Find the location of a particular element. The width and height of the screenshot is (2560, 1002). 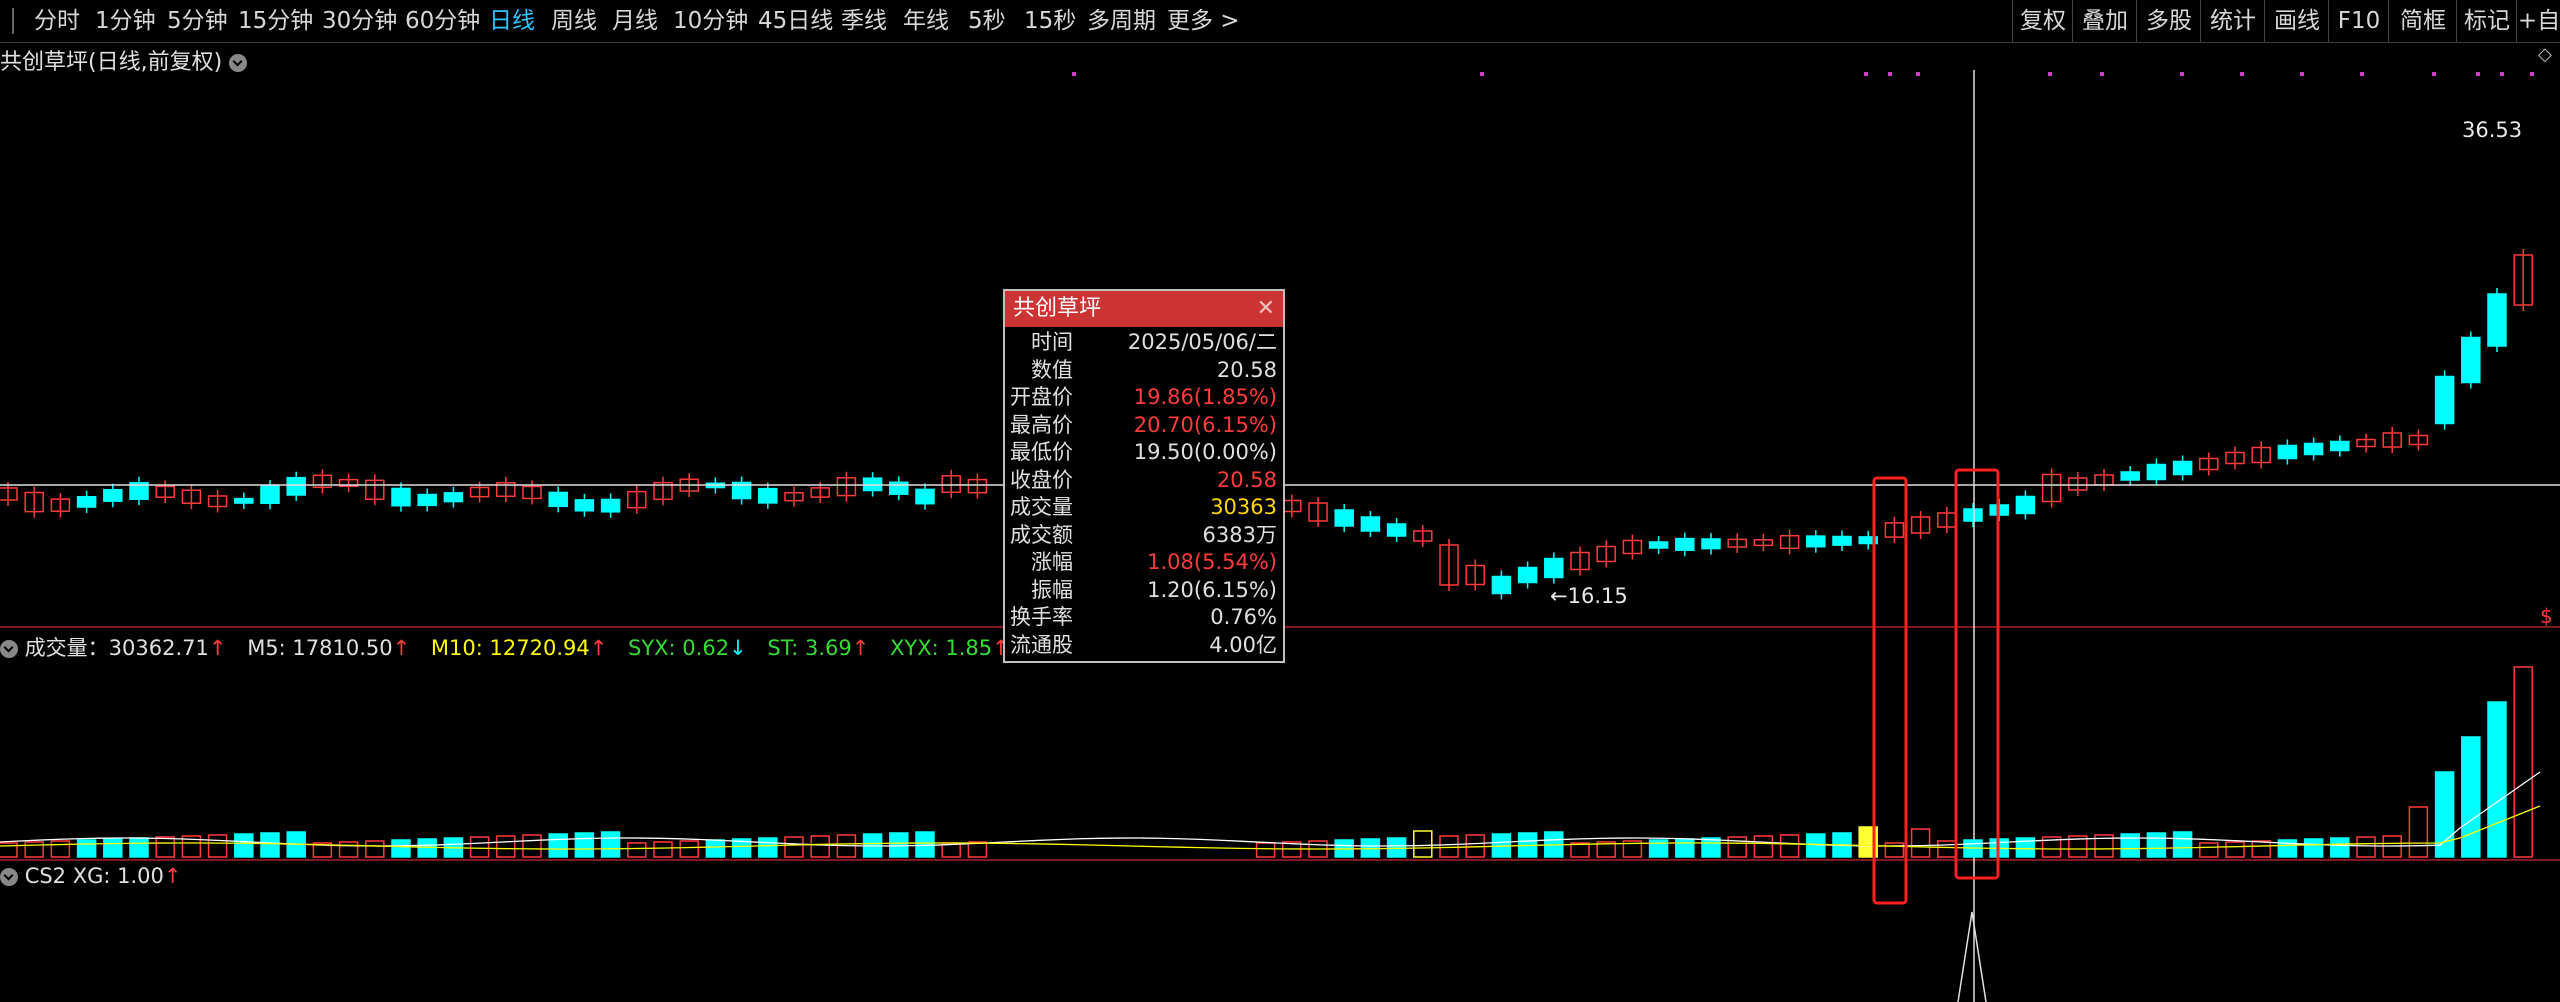

tooltip-value: 4.00亿 is located at coordinates (1243, 644).